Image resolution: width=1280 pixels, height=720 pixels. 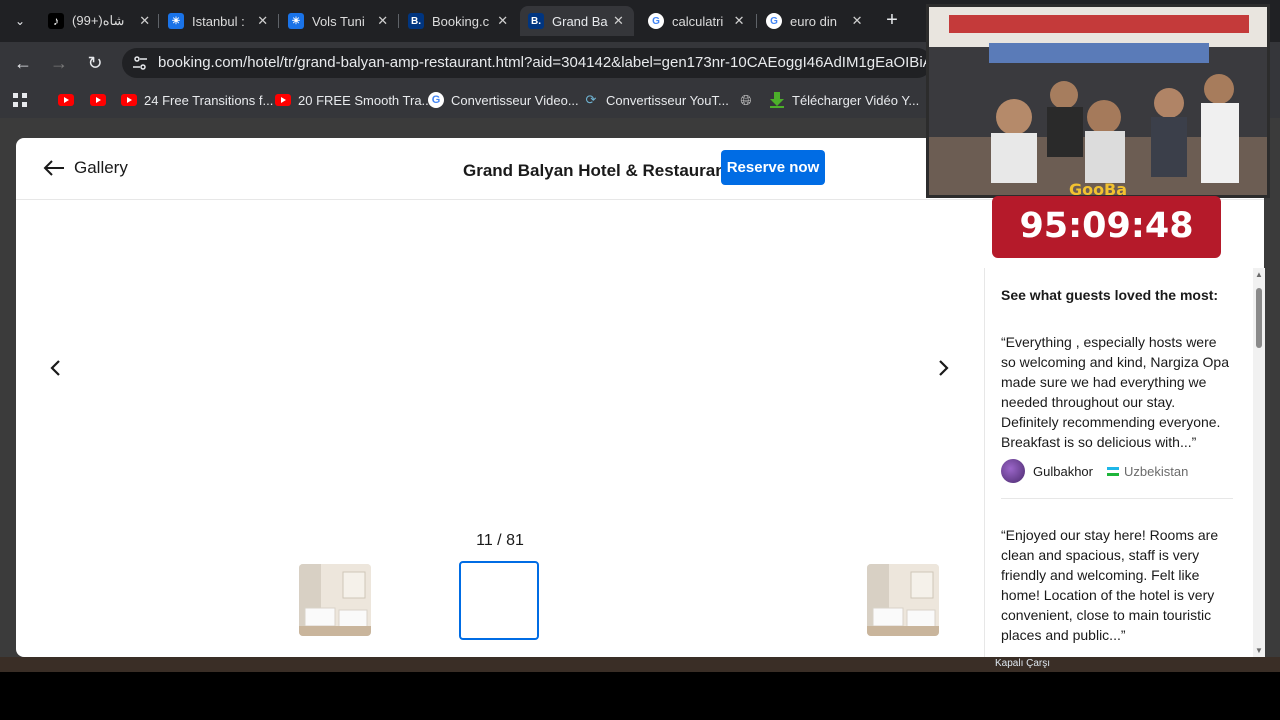 I want to click on tab-5: G calculatri ✕, so click(x=697, y=21).